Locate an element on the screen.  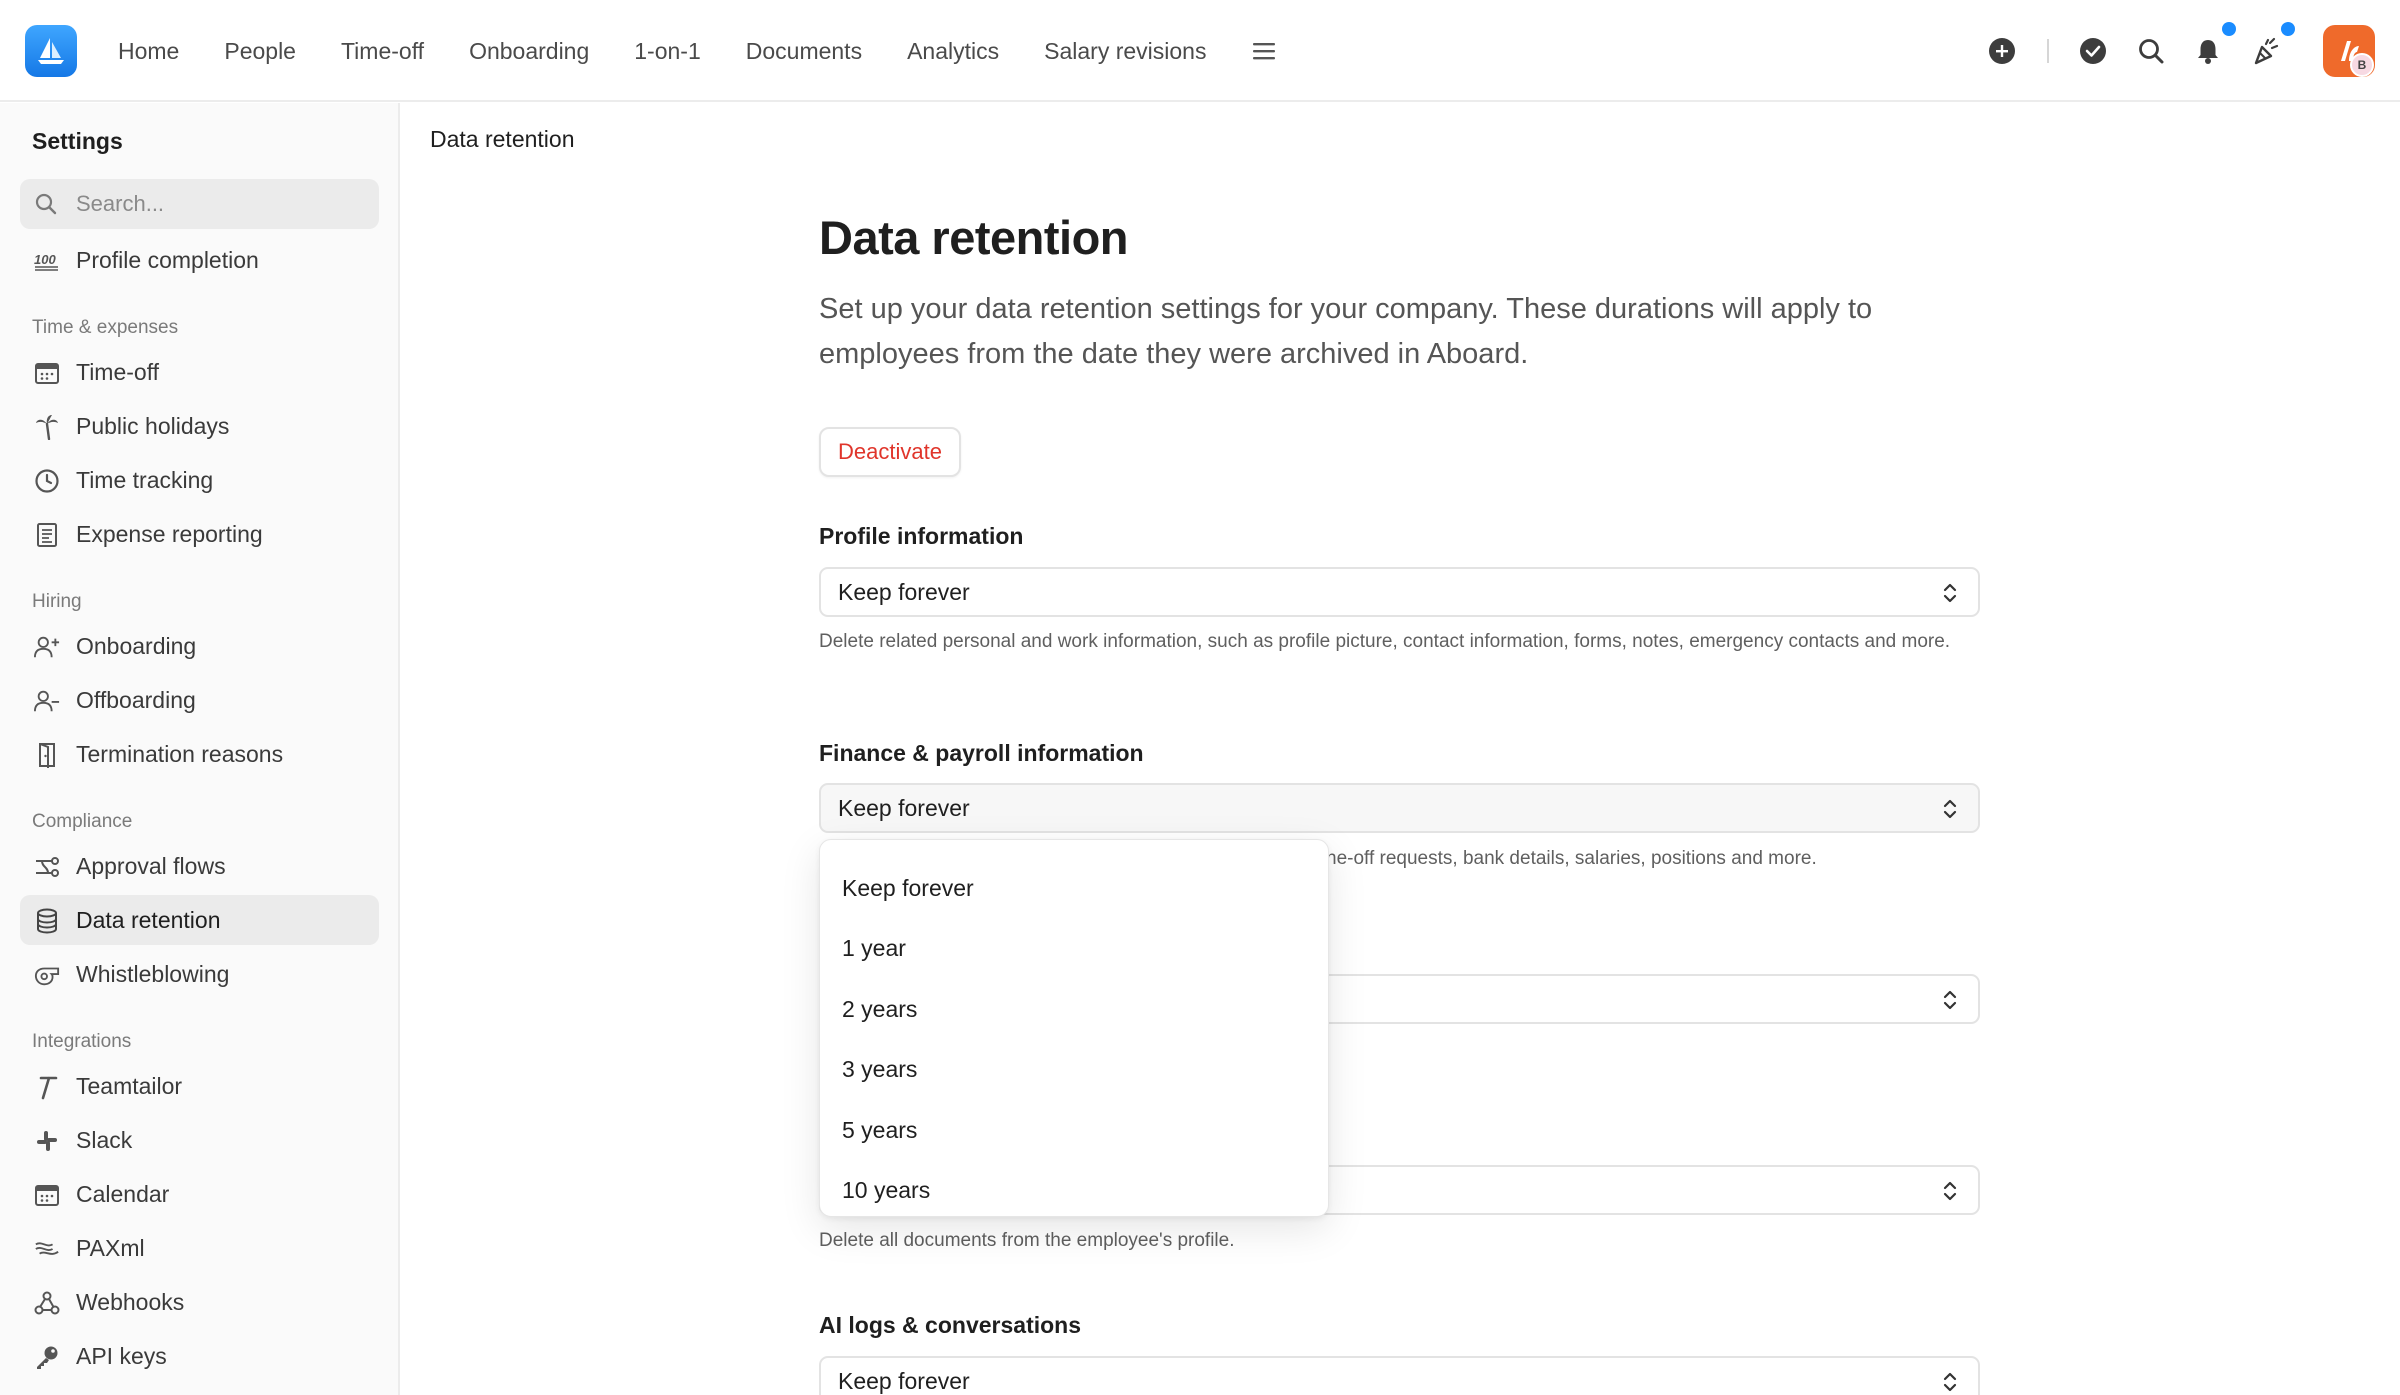
ai-logs-select: Keep forever is located at coordinates (1399, 1375).